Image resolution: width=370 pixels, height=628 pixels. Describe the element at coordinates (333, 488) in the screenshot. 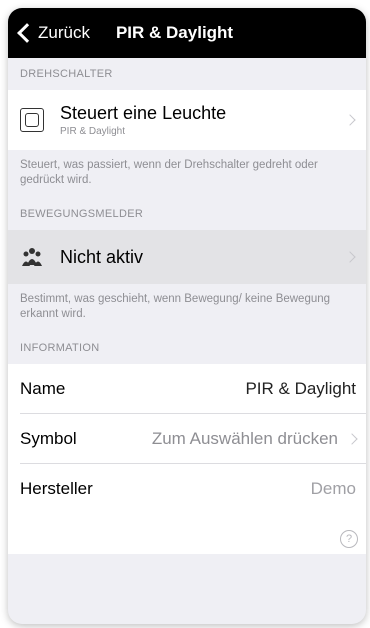

I see `info-value-hersteller: Demo` at that location.